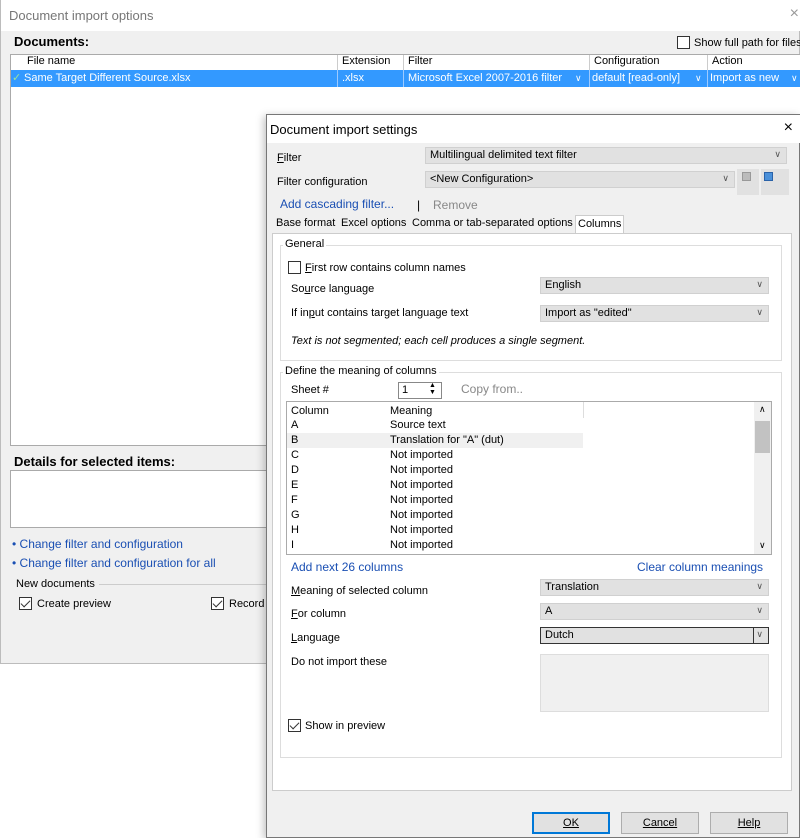  Describe the element at coordinates (700, 567) in the screenshot. I see `clear-column-meanings-link: Clear column meanings` at that location.